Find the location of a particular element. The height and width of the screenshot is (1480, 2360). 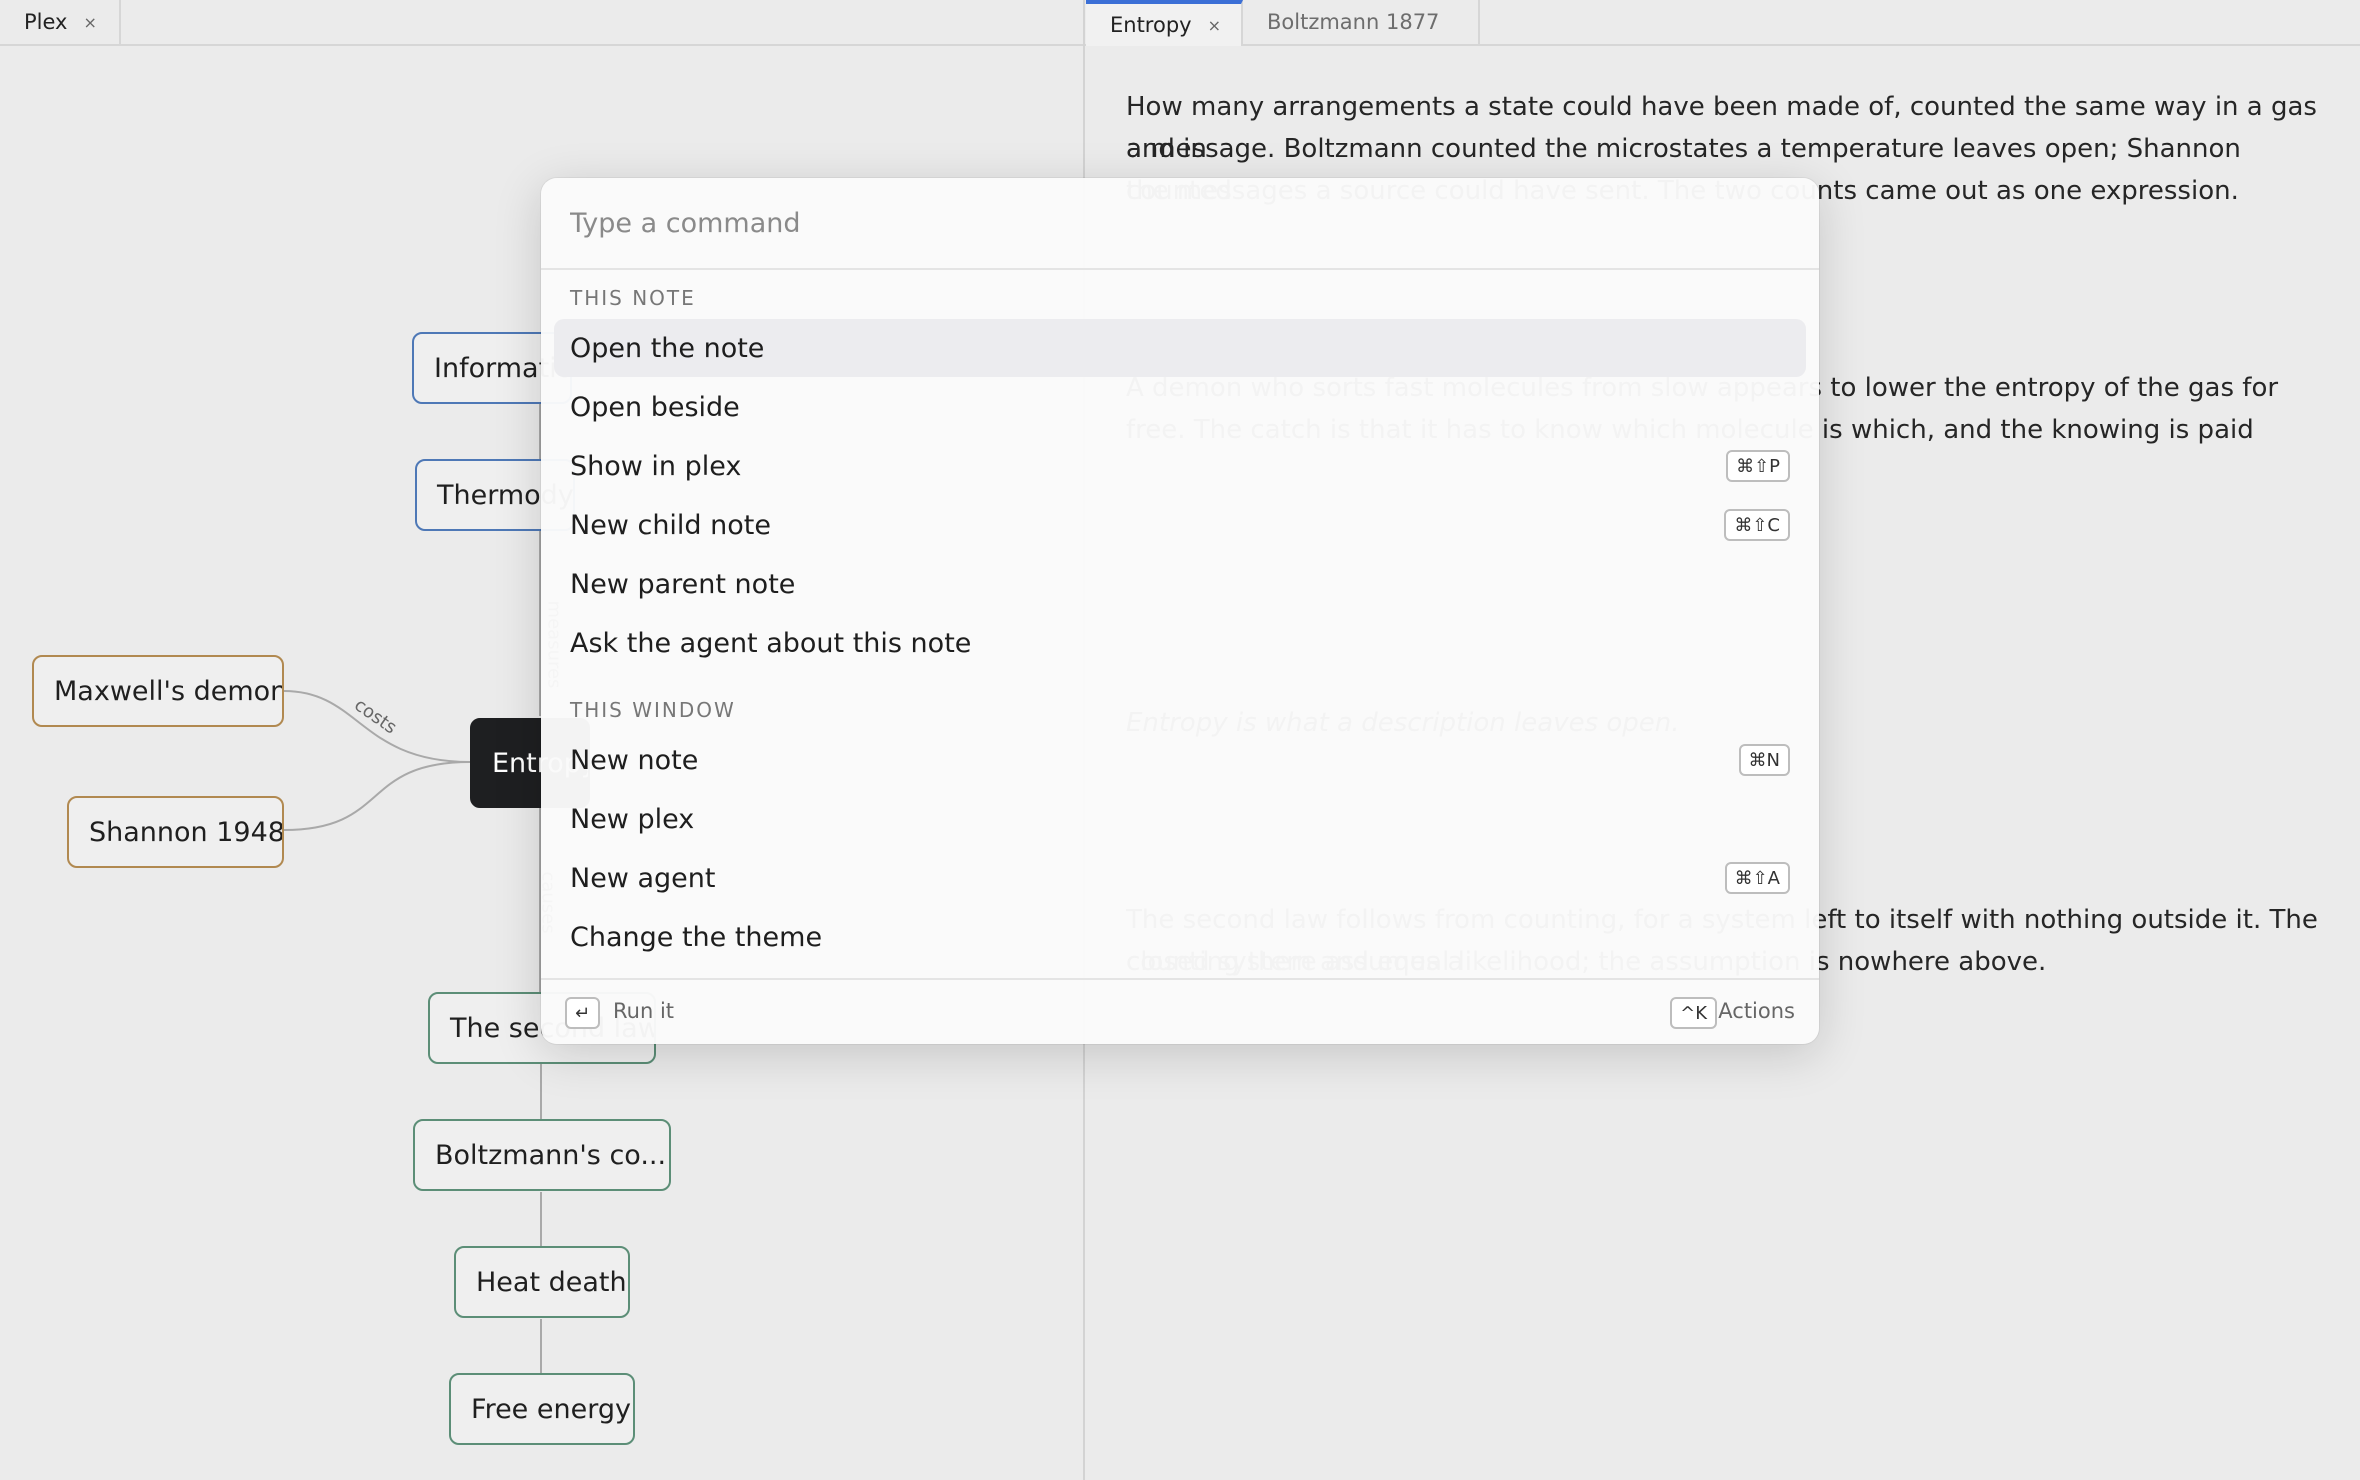

command-change-theme: Change the theme is located at coordinates (1180, 937).